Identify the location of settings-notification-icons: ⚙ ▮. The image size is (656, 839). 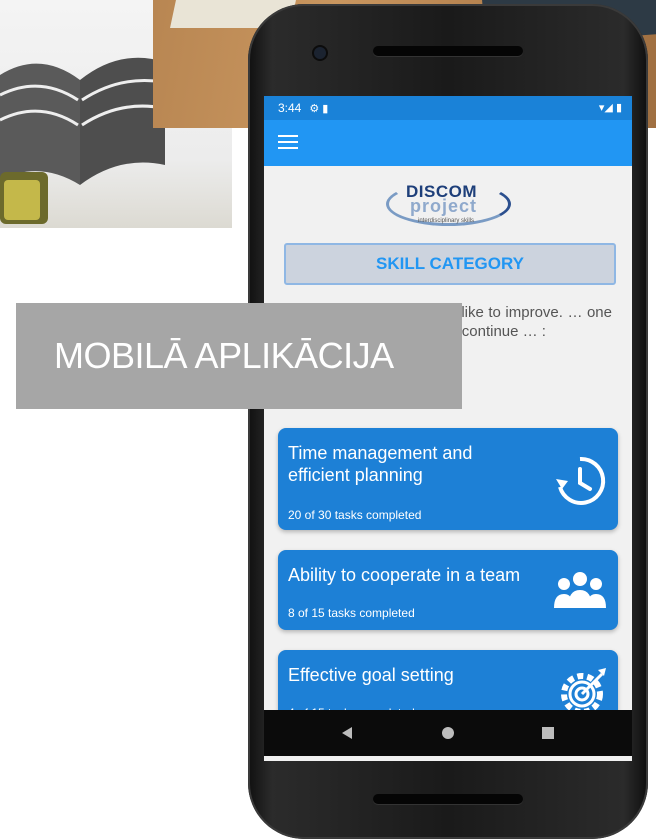
(319, 108).